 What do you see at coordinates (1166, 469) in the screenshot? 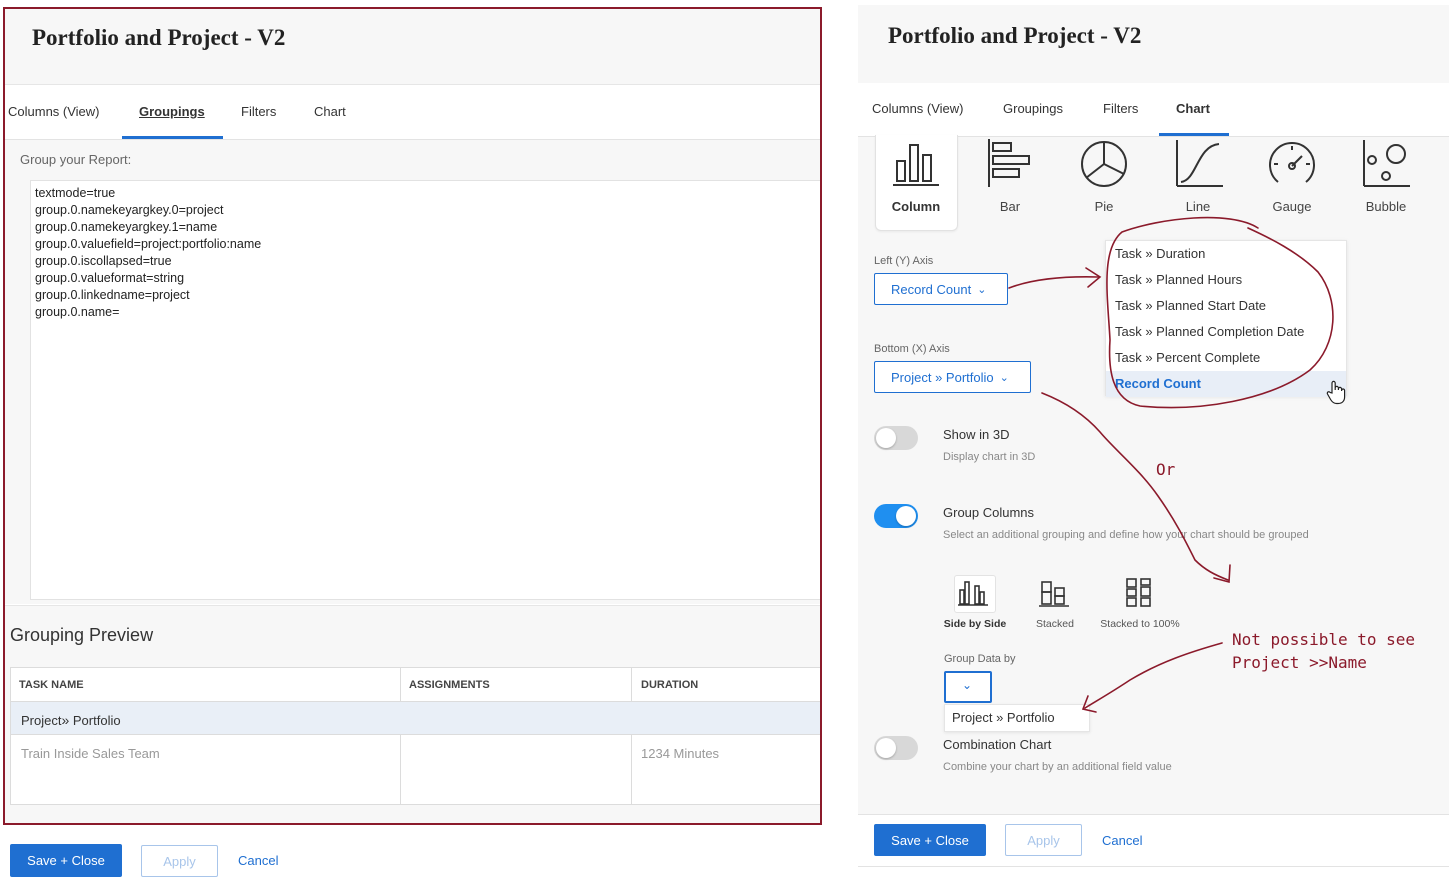
I see `annotation-or: Or` at bounding box center [1166, 469].